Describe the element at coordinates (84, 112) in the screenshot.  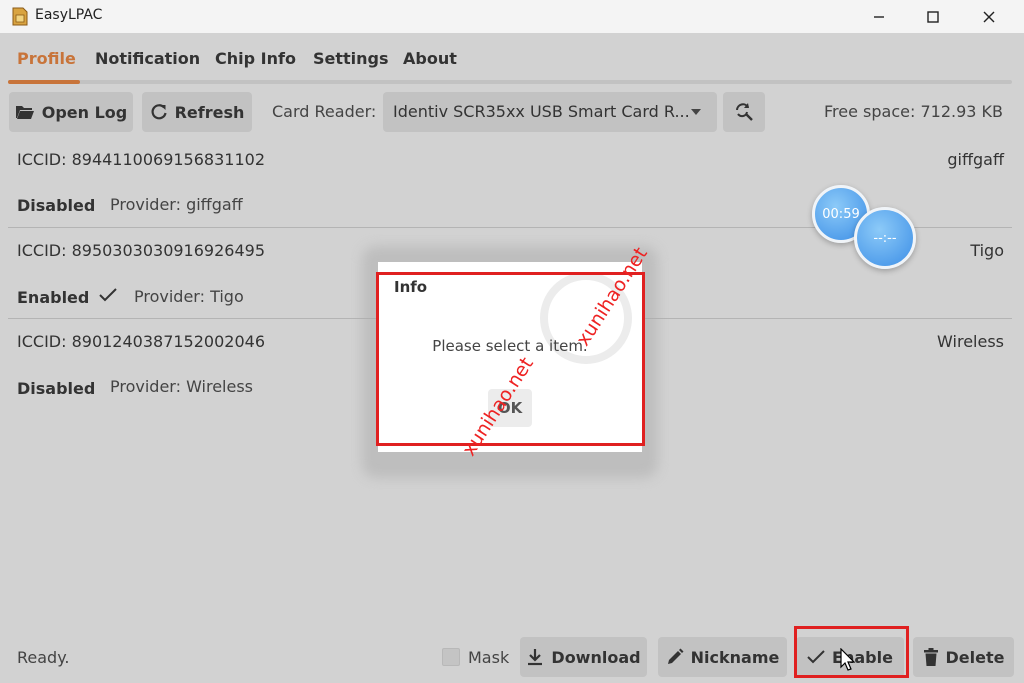
I see `open-log-label: Open Log` at that location.